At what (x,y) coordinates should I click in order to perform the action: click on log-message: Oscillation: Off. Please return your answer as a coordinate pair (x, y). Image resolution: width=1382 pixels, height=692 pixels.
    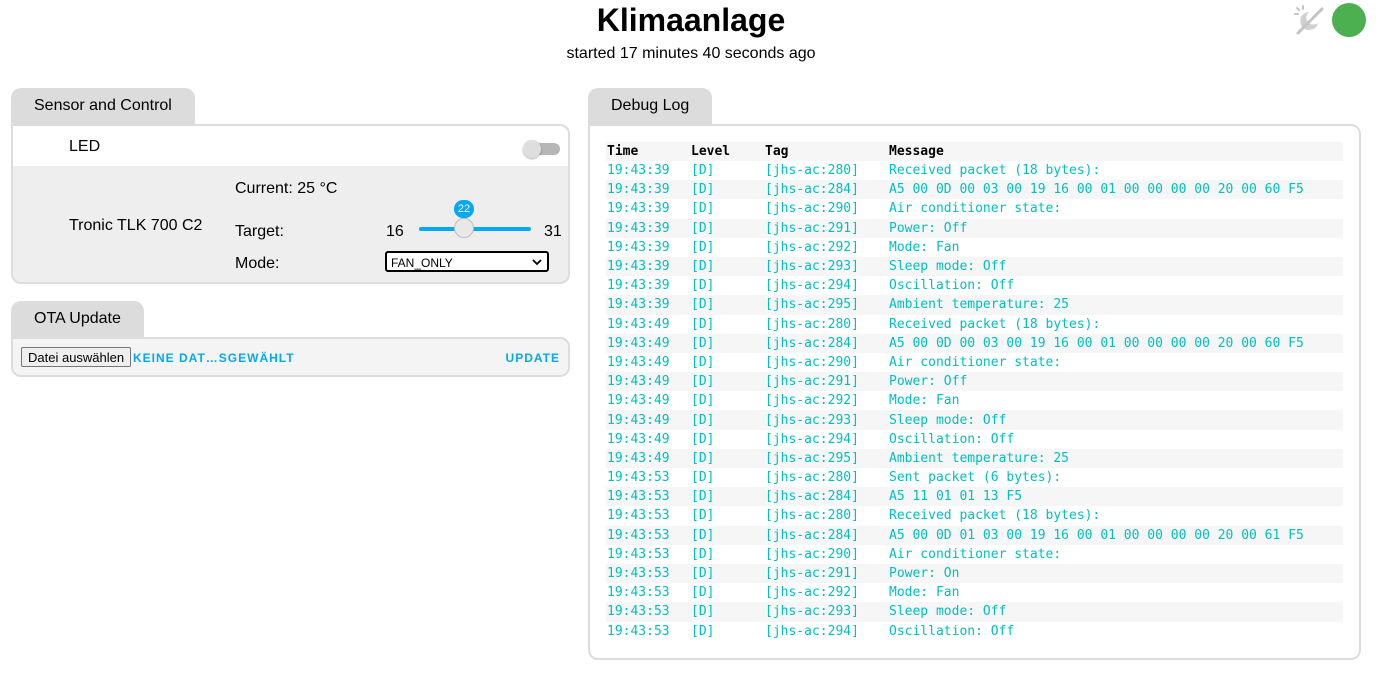
    Looking at the image, I should click on (952, 631).